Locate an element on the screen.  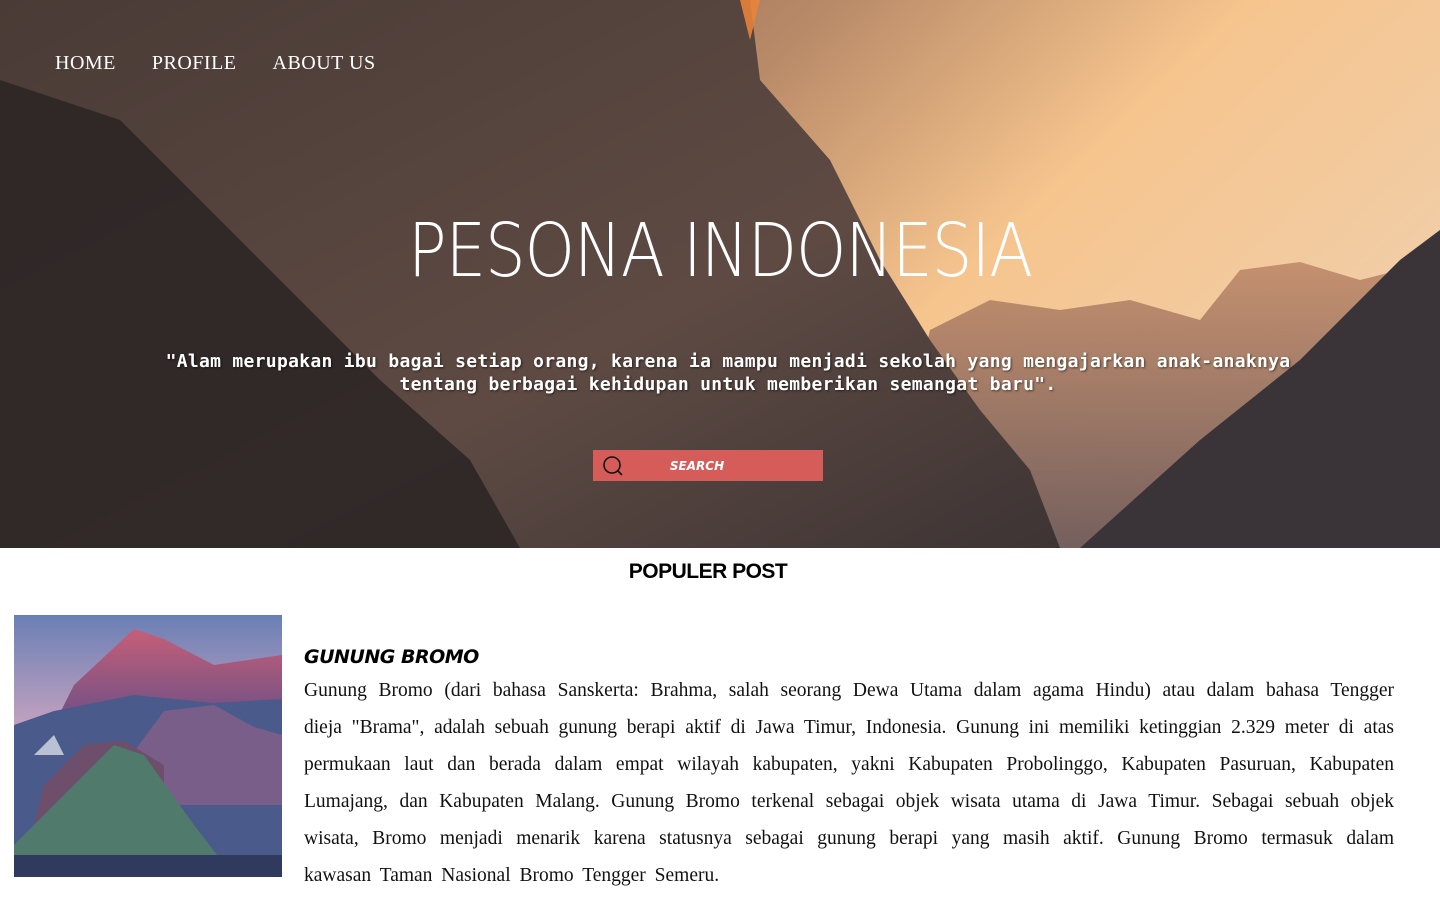
search-input is located at coordinates (723, 465).